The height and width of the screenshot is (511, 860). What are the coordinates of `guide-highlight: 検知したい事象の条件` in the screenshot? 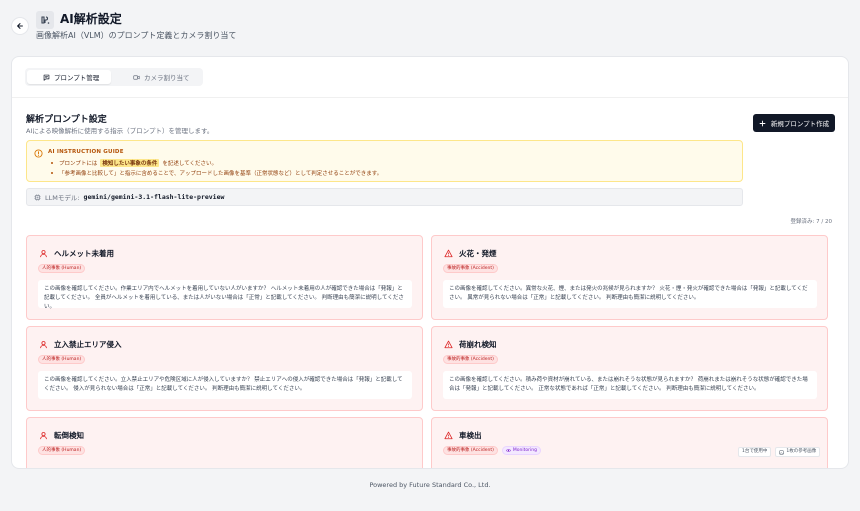 It's located at (130, 163).